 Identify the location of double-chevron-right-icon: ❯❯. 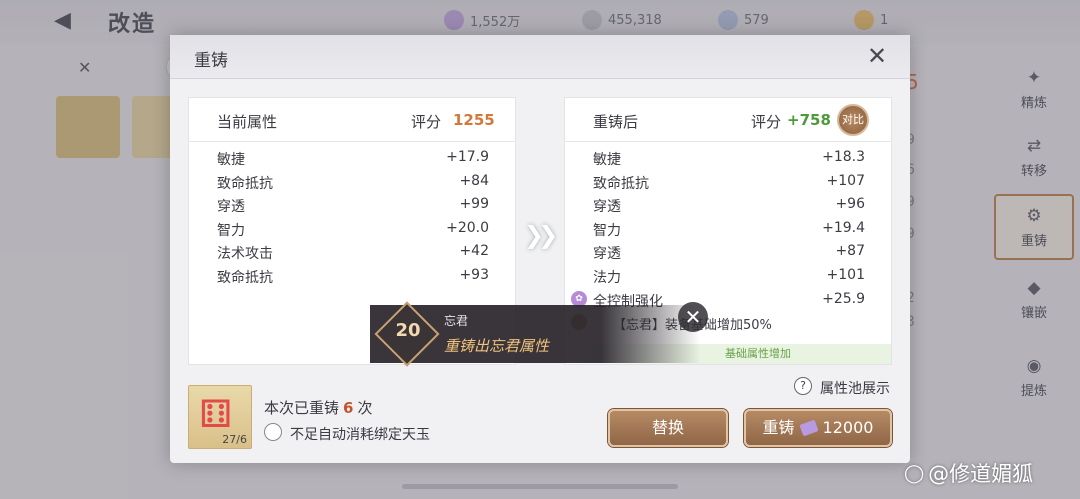
(541, 235).